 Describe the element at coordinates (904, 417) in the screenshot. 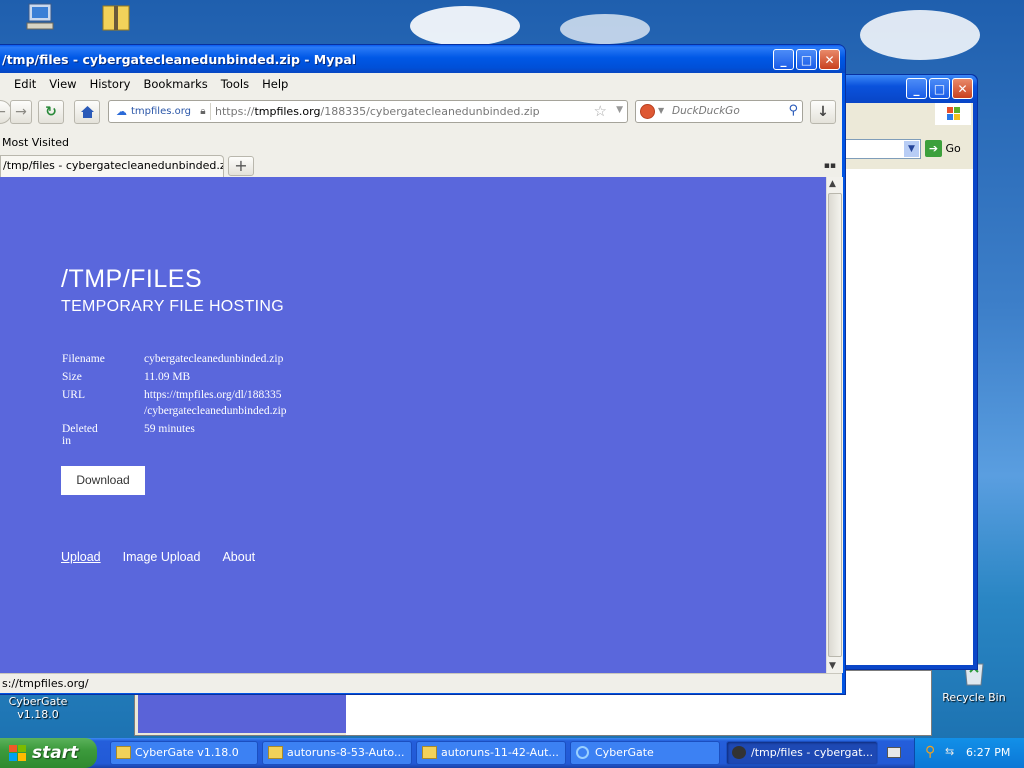

I see `explorer-content` at that location.